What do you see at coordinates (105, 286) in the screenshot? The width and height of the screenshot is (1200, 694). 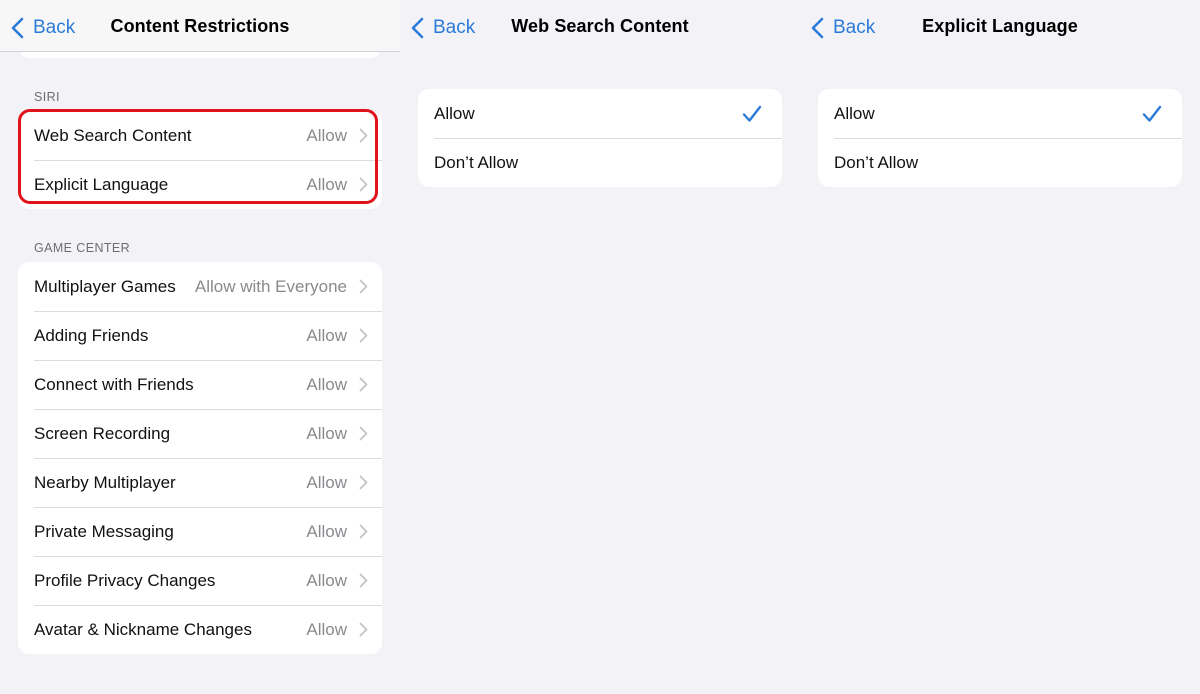 I see `row-label: Multiplayer Games` at bounding box center [105, 286].